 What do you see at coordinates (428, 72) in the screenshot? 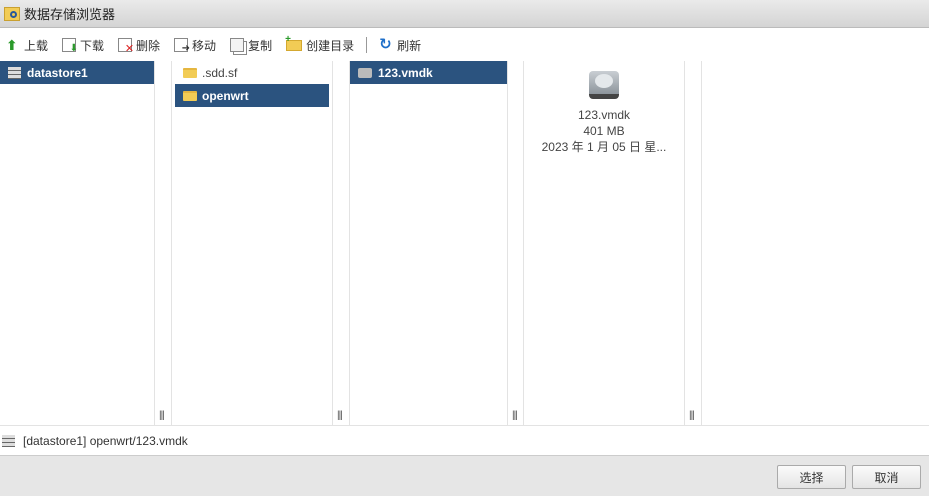
I see `list-item-123-vmdk: 123.vmdk` at bounding box center [428, 72].